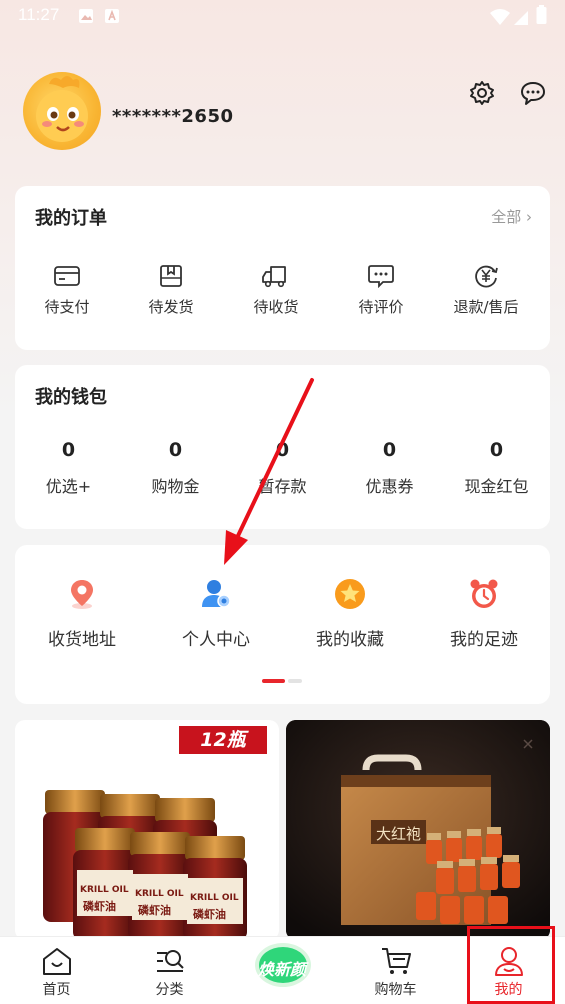  I want to click on all-orders-link: 全部 ›, so click(511, 216).